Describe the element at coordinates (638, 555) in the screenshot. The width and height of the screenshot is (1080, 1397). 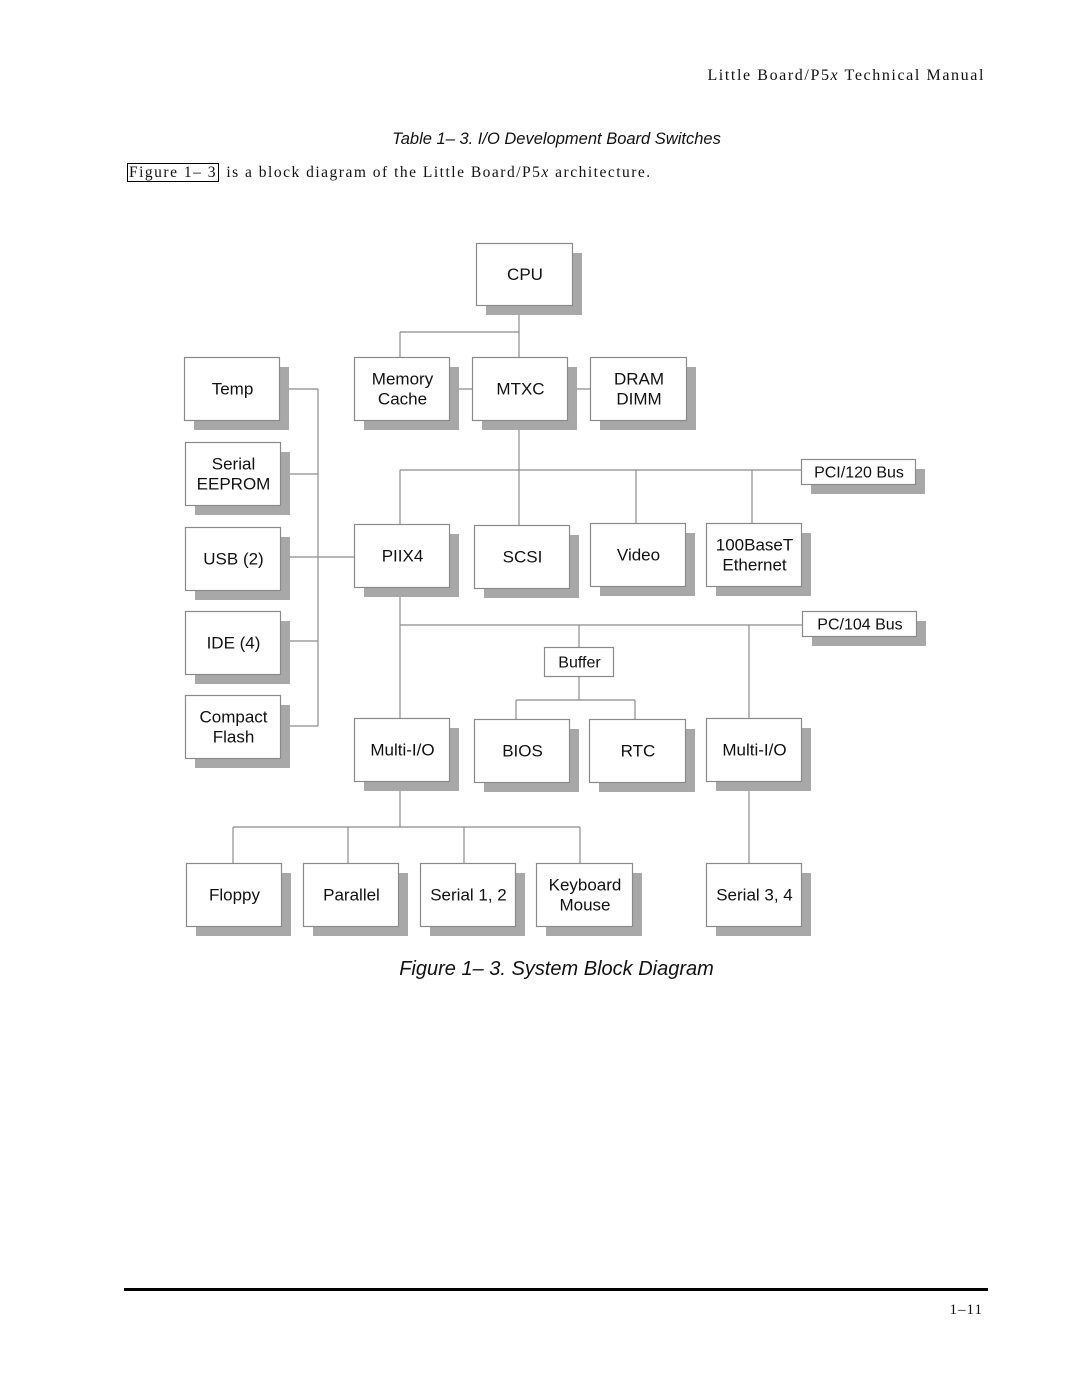
I see `block-label: Video` at that location.